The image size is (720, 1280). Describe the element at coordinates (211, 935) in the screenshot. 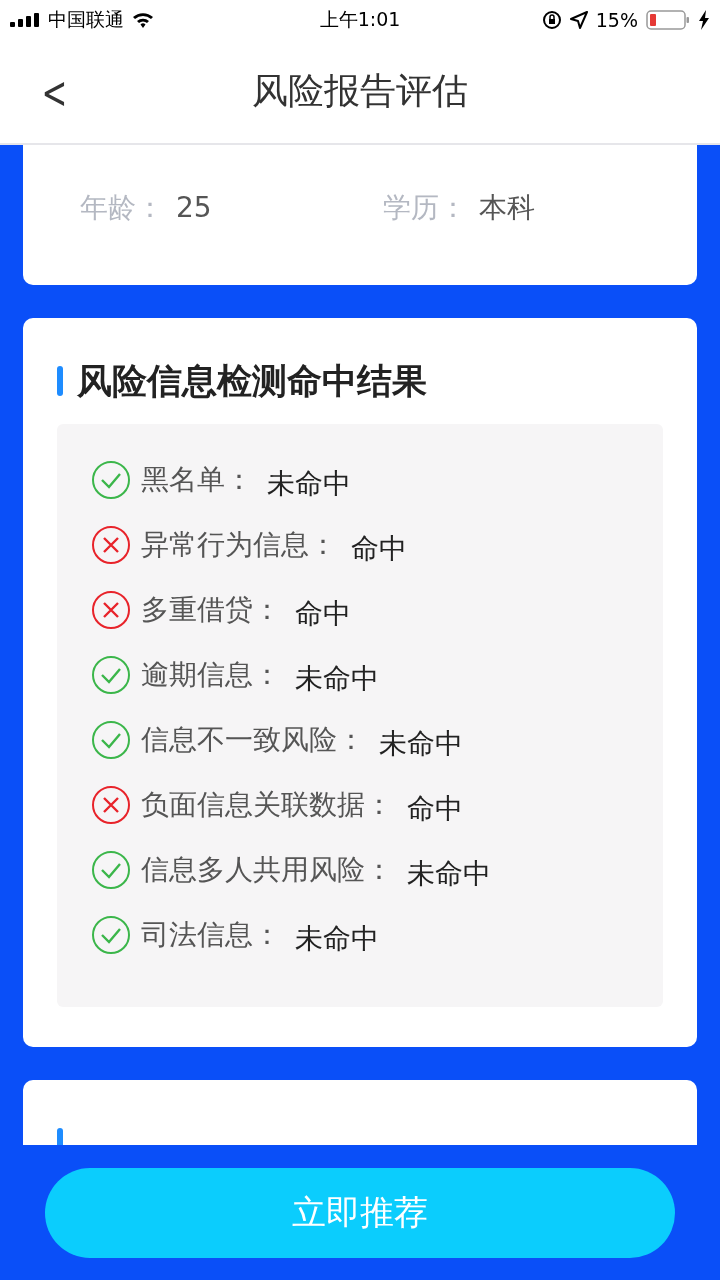

I see `risk-label: 司法信息：` at that location.